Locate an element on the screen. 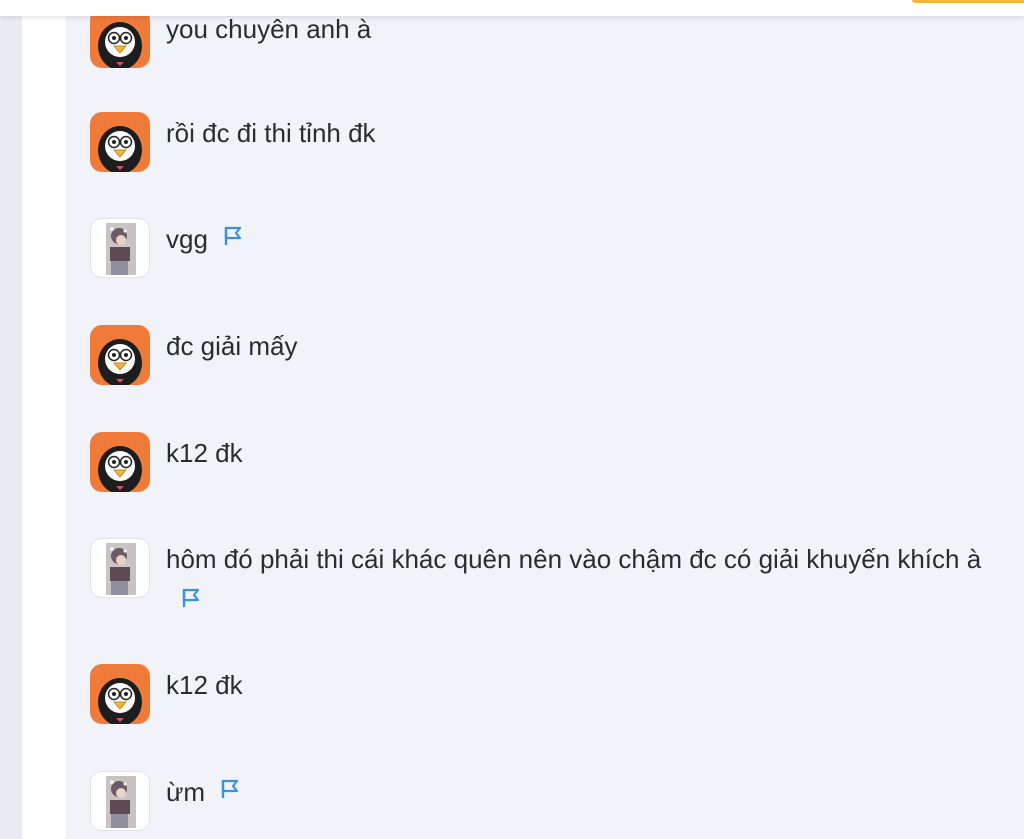 The height and width of the screenshot is (839, 1024). top-bar is located at coordinates (512, 8).